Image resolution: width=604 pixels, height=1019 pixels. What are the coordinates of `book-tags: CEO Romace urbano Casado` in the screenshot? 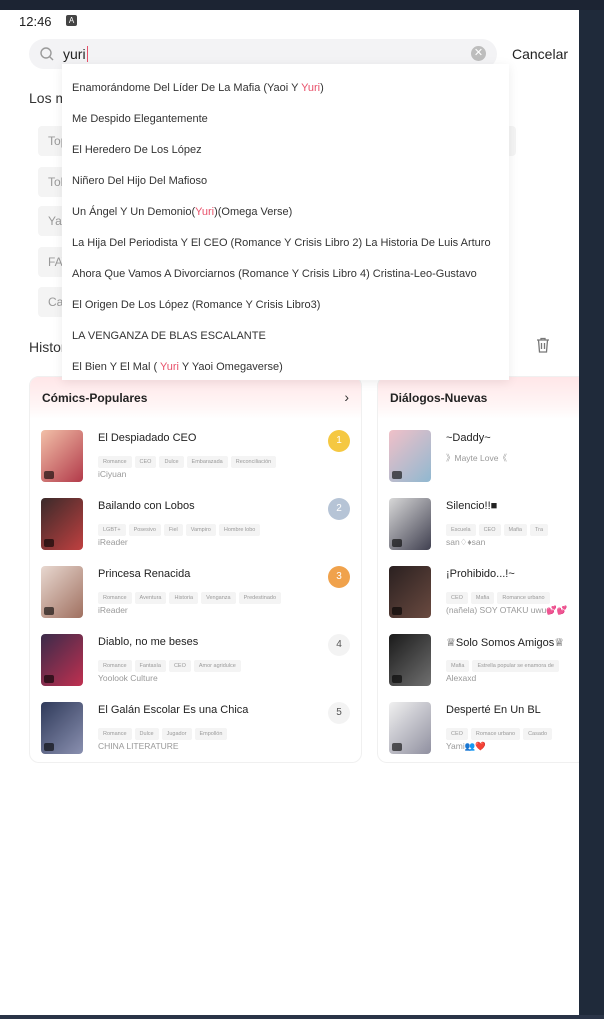 It's located at (500, 731).